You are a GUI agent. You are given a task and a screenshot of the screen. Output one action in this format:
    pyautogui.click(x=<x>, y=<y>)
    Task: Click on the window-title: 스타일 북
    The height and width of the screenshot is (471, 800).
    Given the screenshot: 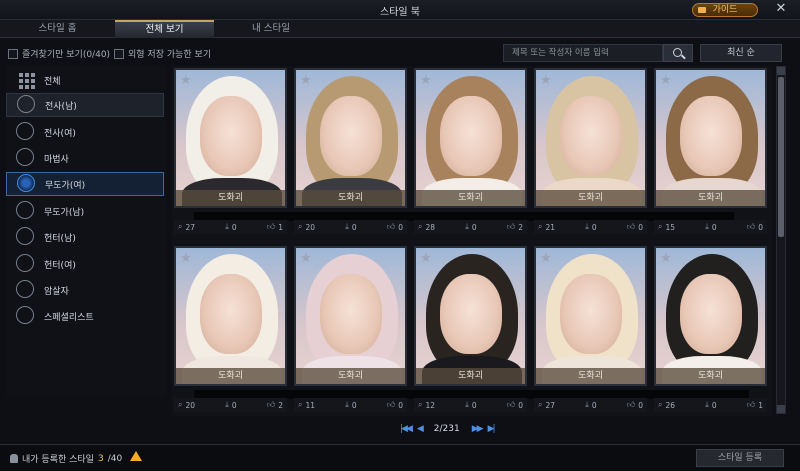 What is the action you would take?
    pyautogui.click(x=400, y=12)
    